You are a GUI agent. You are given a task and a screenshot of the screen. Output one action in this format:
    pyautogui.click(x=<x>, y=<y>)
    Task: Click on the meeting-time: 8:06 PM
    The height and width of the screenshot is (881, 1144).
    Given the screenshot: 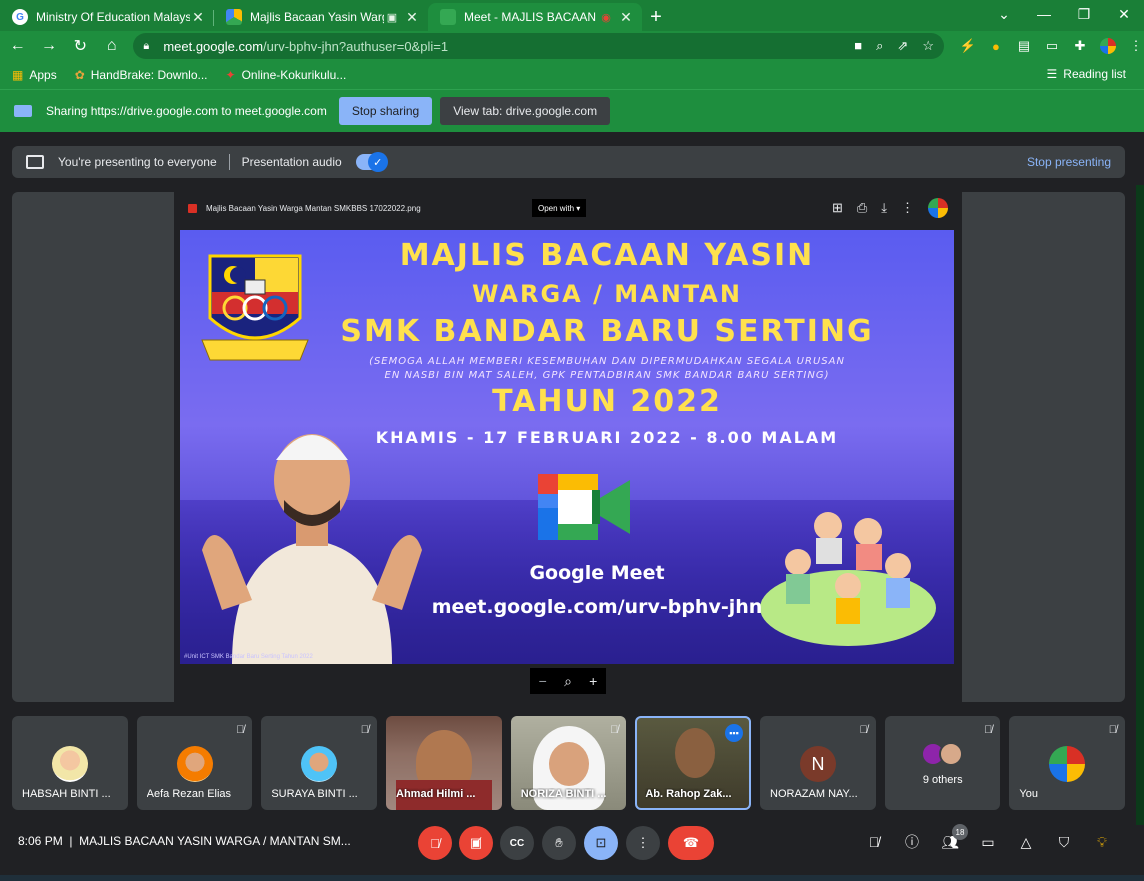 What is the action you would take?
    pyautogui.click(x=40, y=841)
    